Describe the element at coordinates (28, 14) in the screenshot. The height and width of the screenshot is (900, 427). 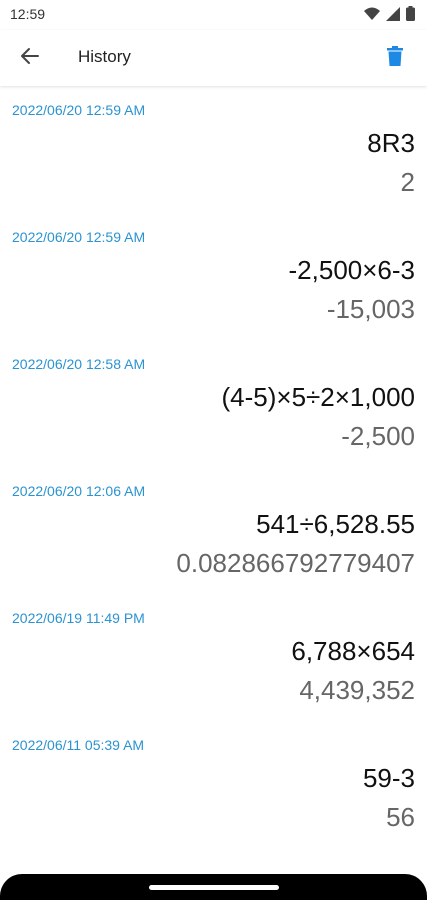
I see `status-time: 12:59` at that location.